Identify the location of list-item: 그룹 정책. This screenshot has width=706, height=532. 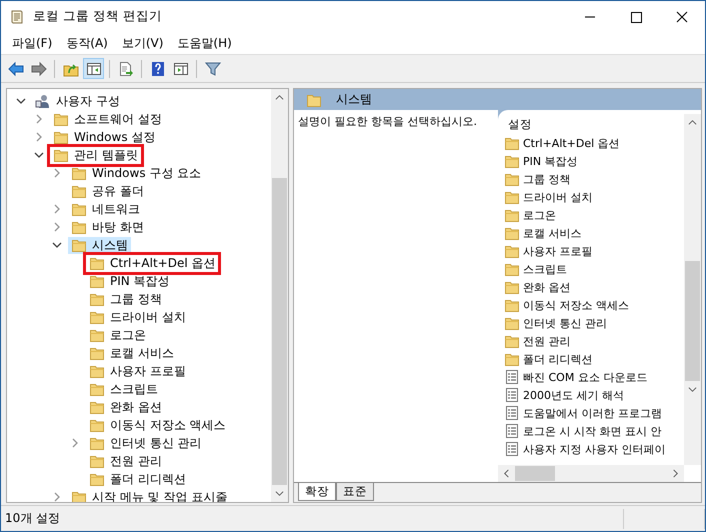
(592, 179).